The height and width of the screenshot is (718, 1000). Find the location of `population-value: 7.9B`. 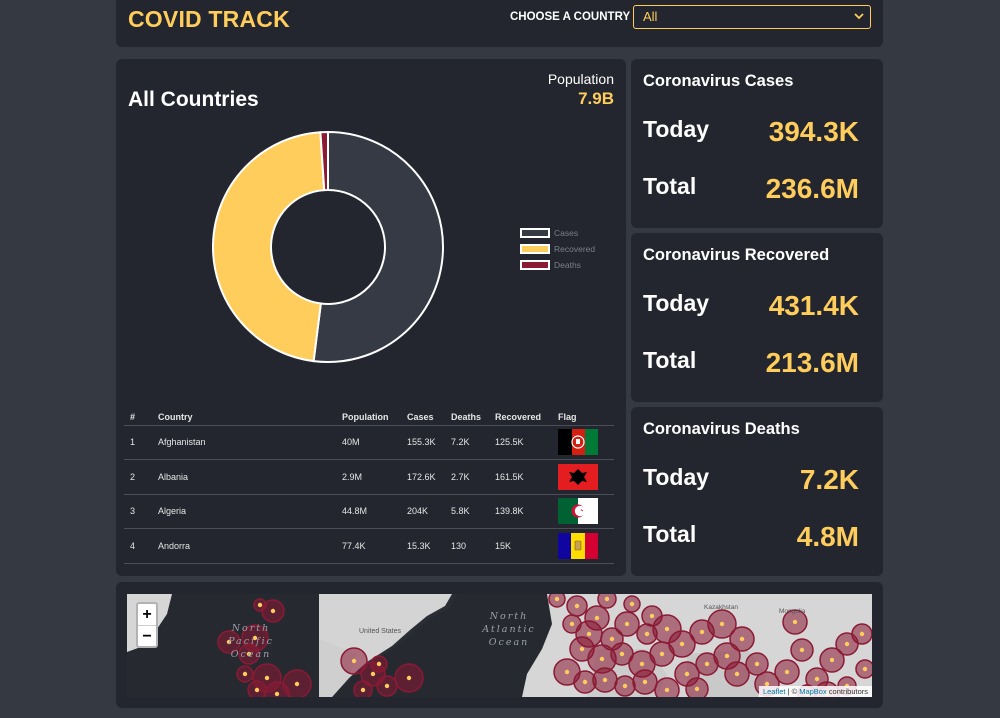

population-value: 7.9B is located at coordinates (596, 98).